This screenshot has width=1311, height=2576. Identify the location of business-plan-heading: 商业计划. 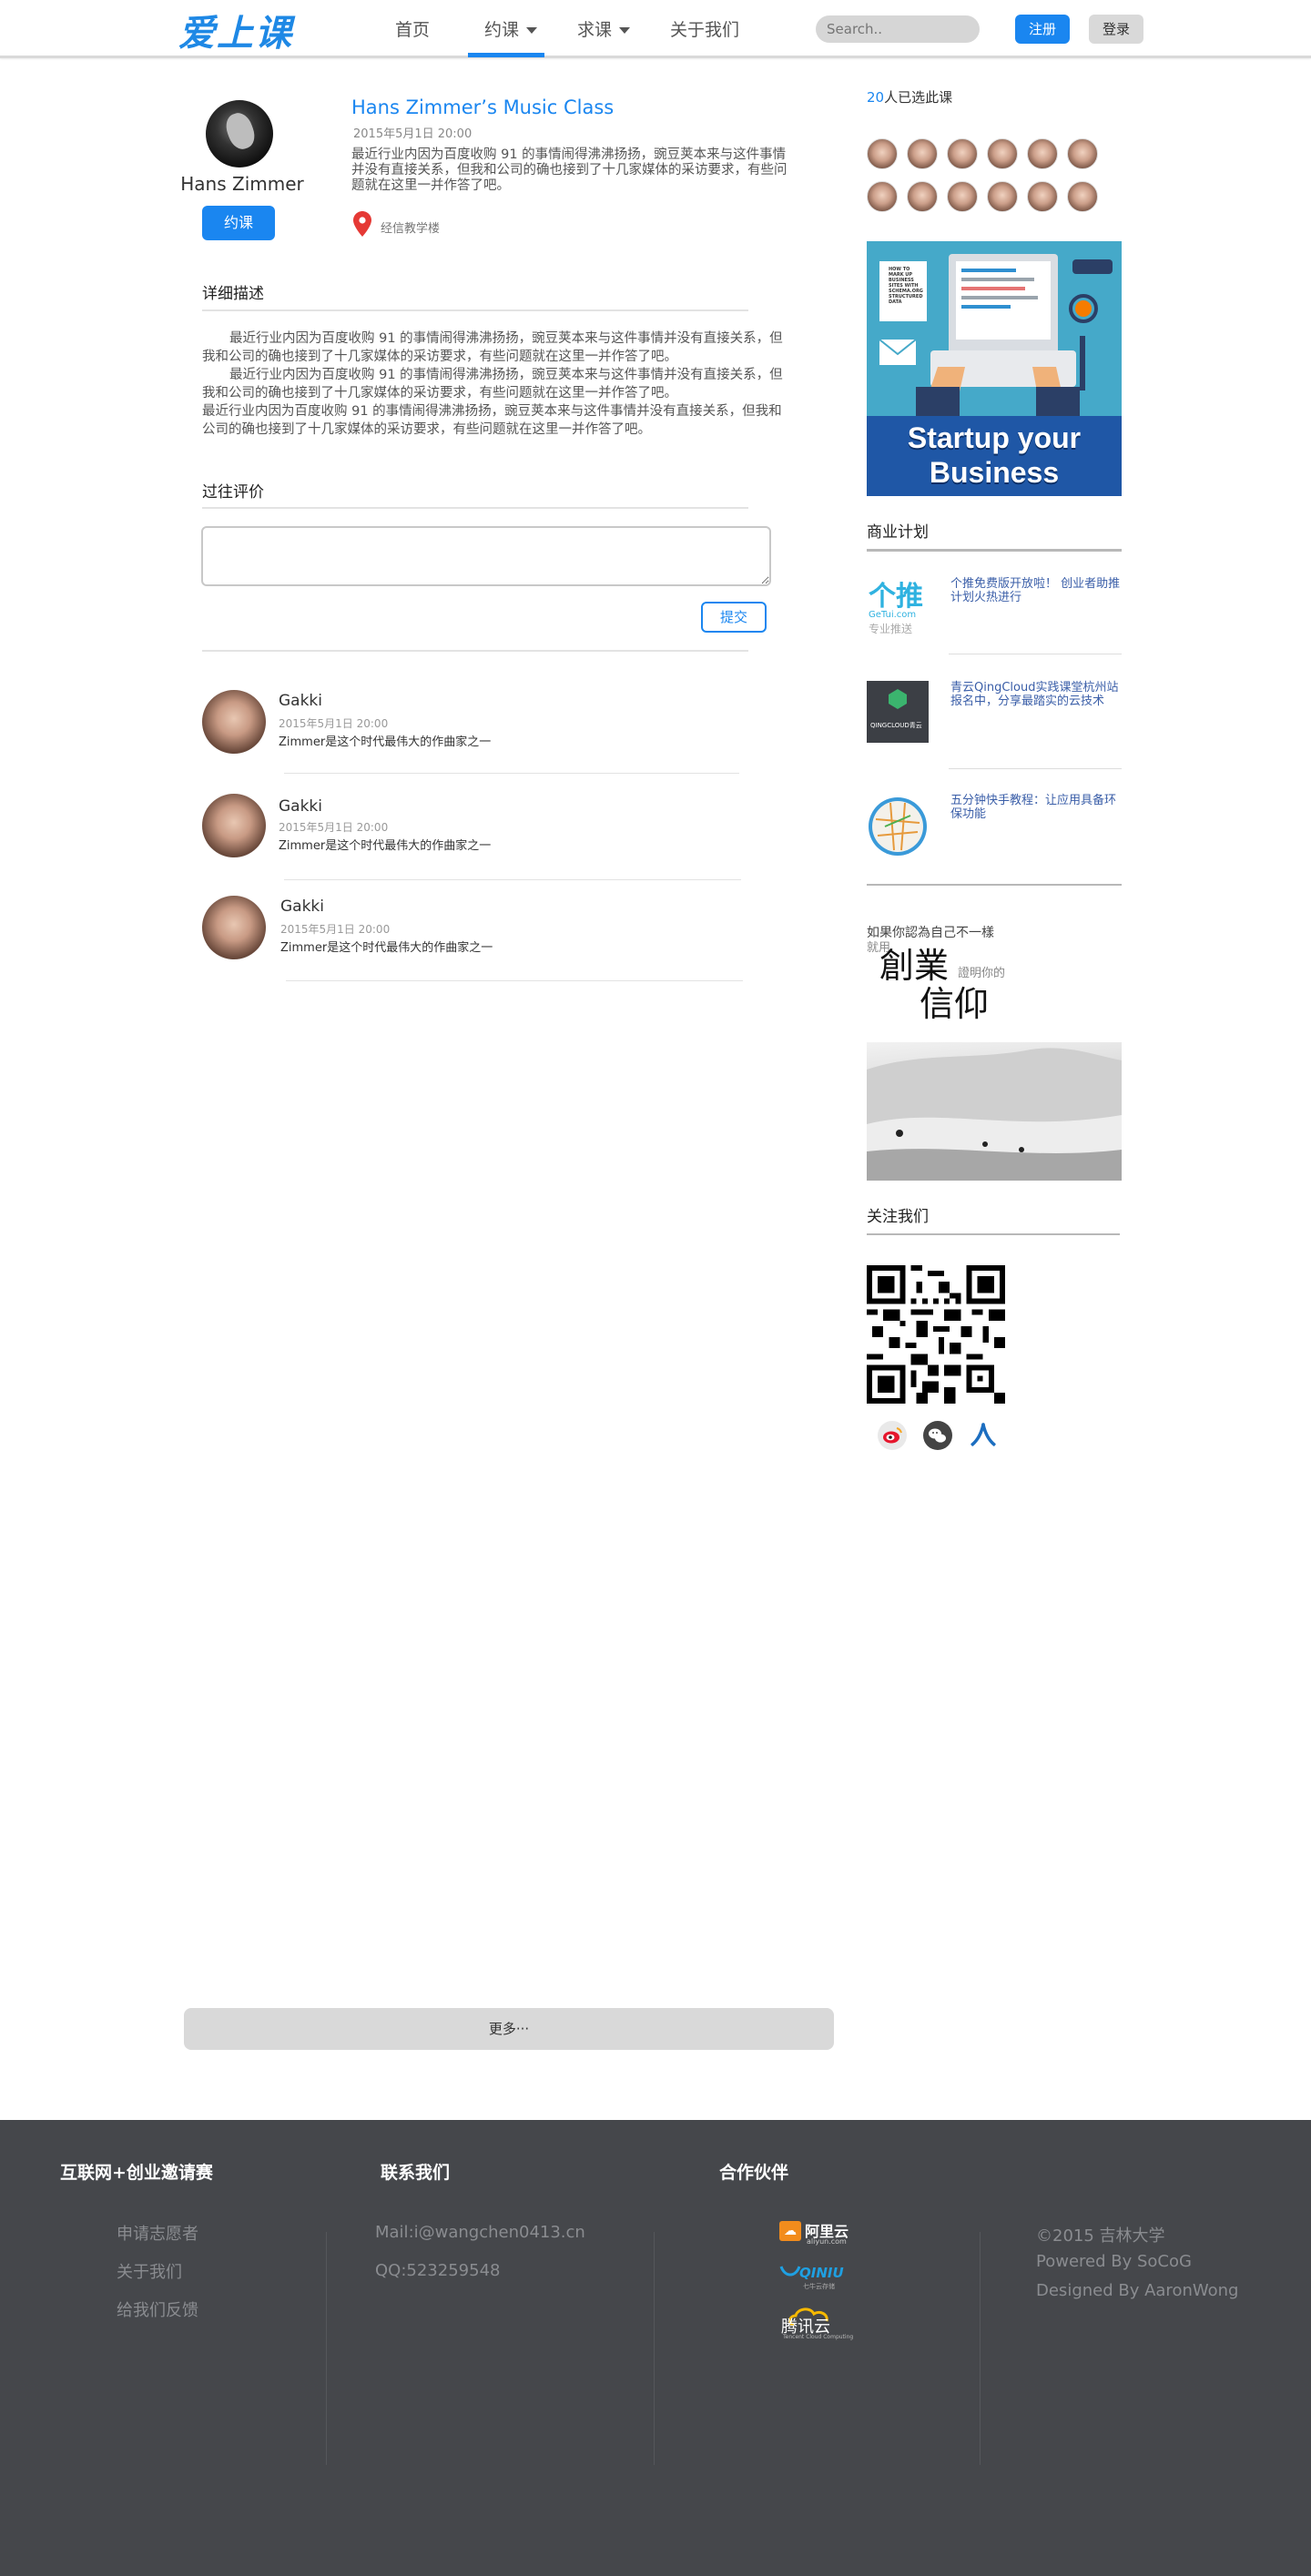
(898, 532).